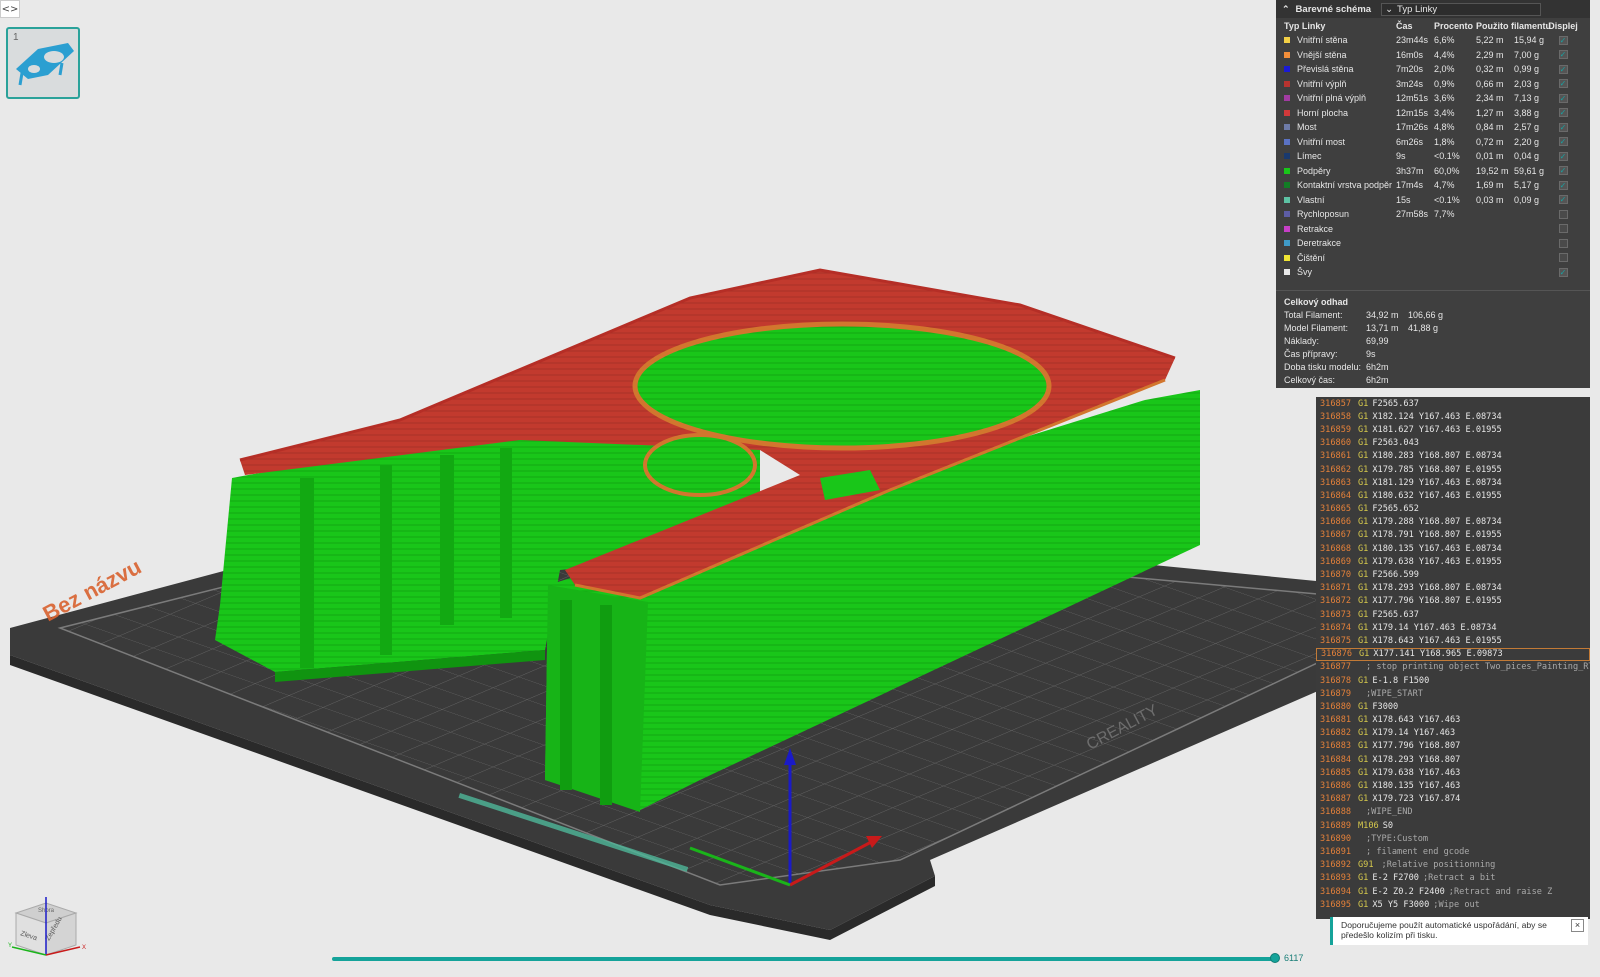 The image size is (1600, 977). I want to click on gcode-line: 316858 G1 X182.124 Y167.463 E.08734, so click(1453, 416).